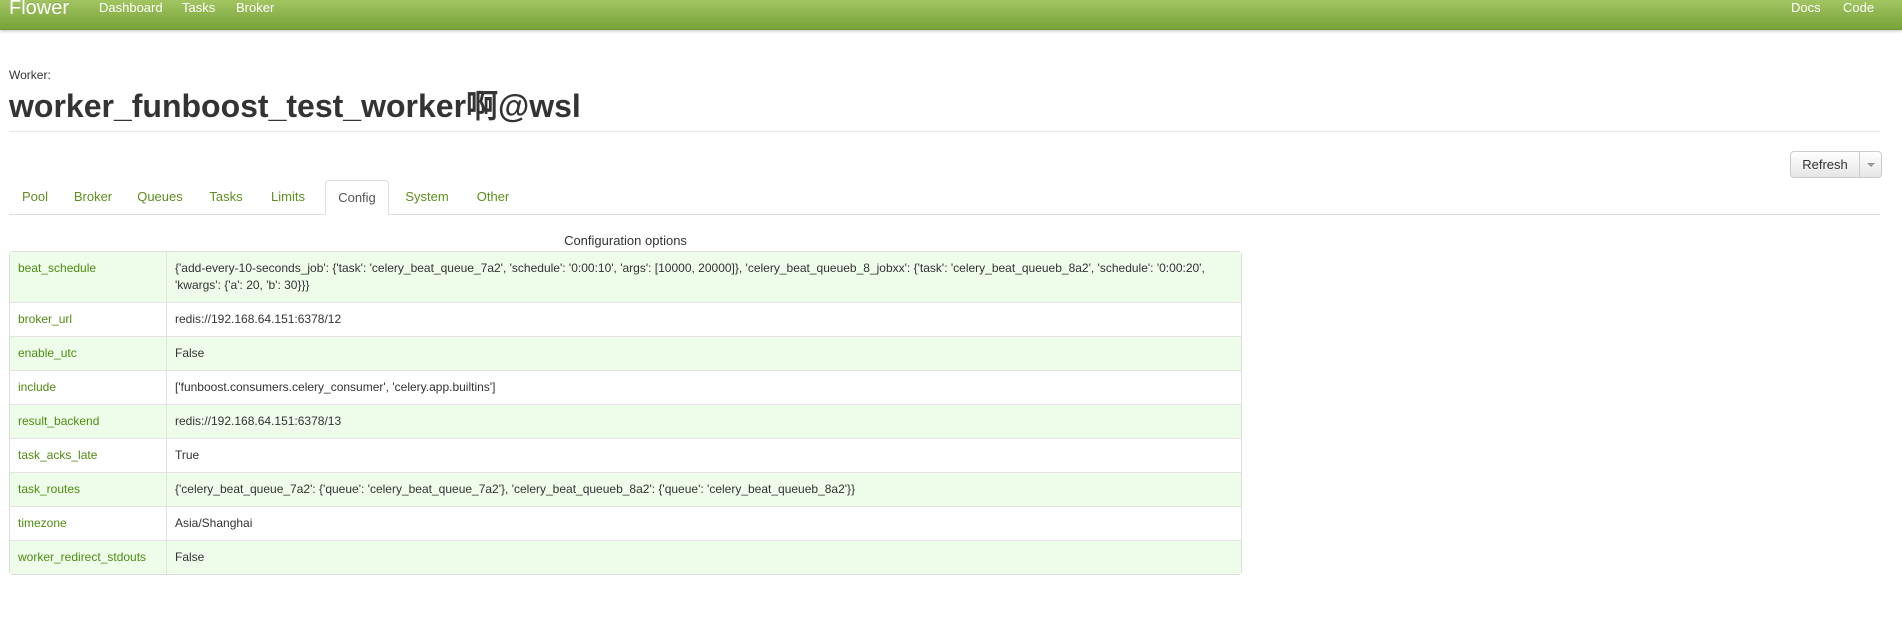  Describe the element at coordinates (1806, 8) in the screenshot. I see `nav-docs: Docs` at that location.